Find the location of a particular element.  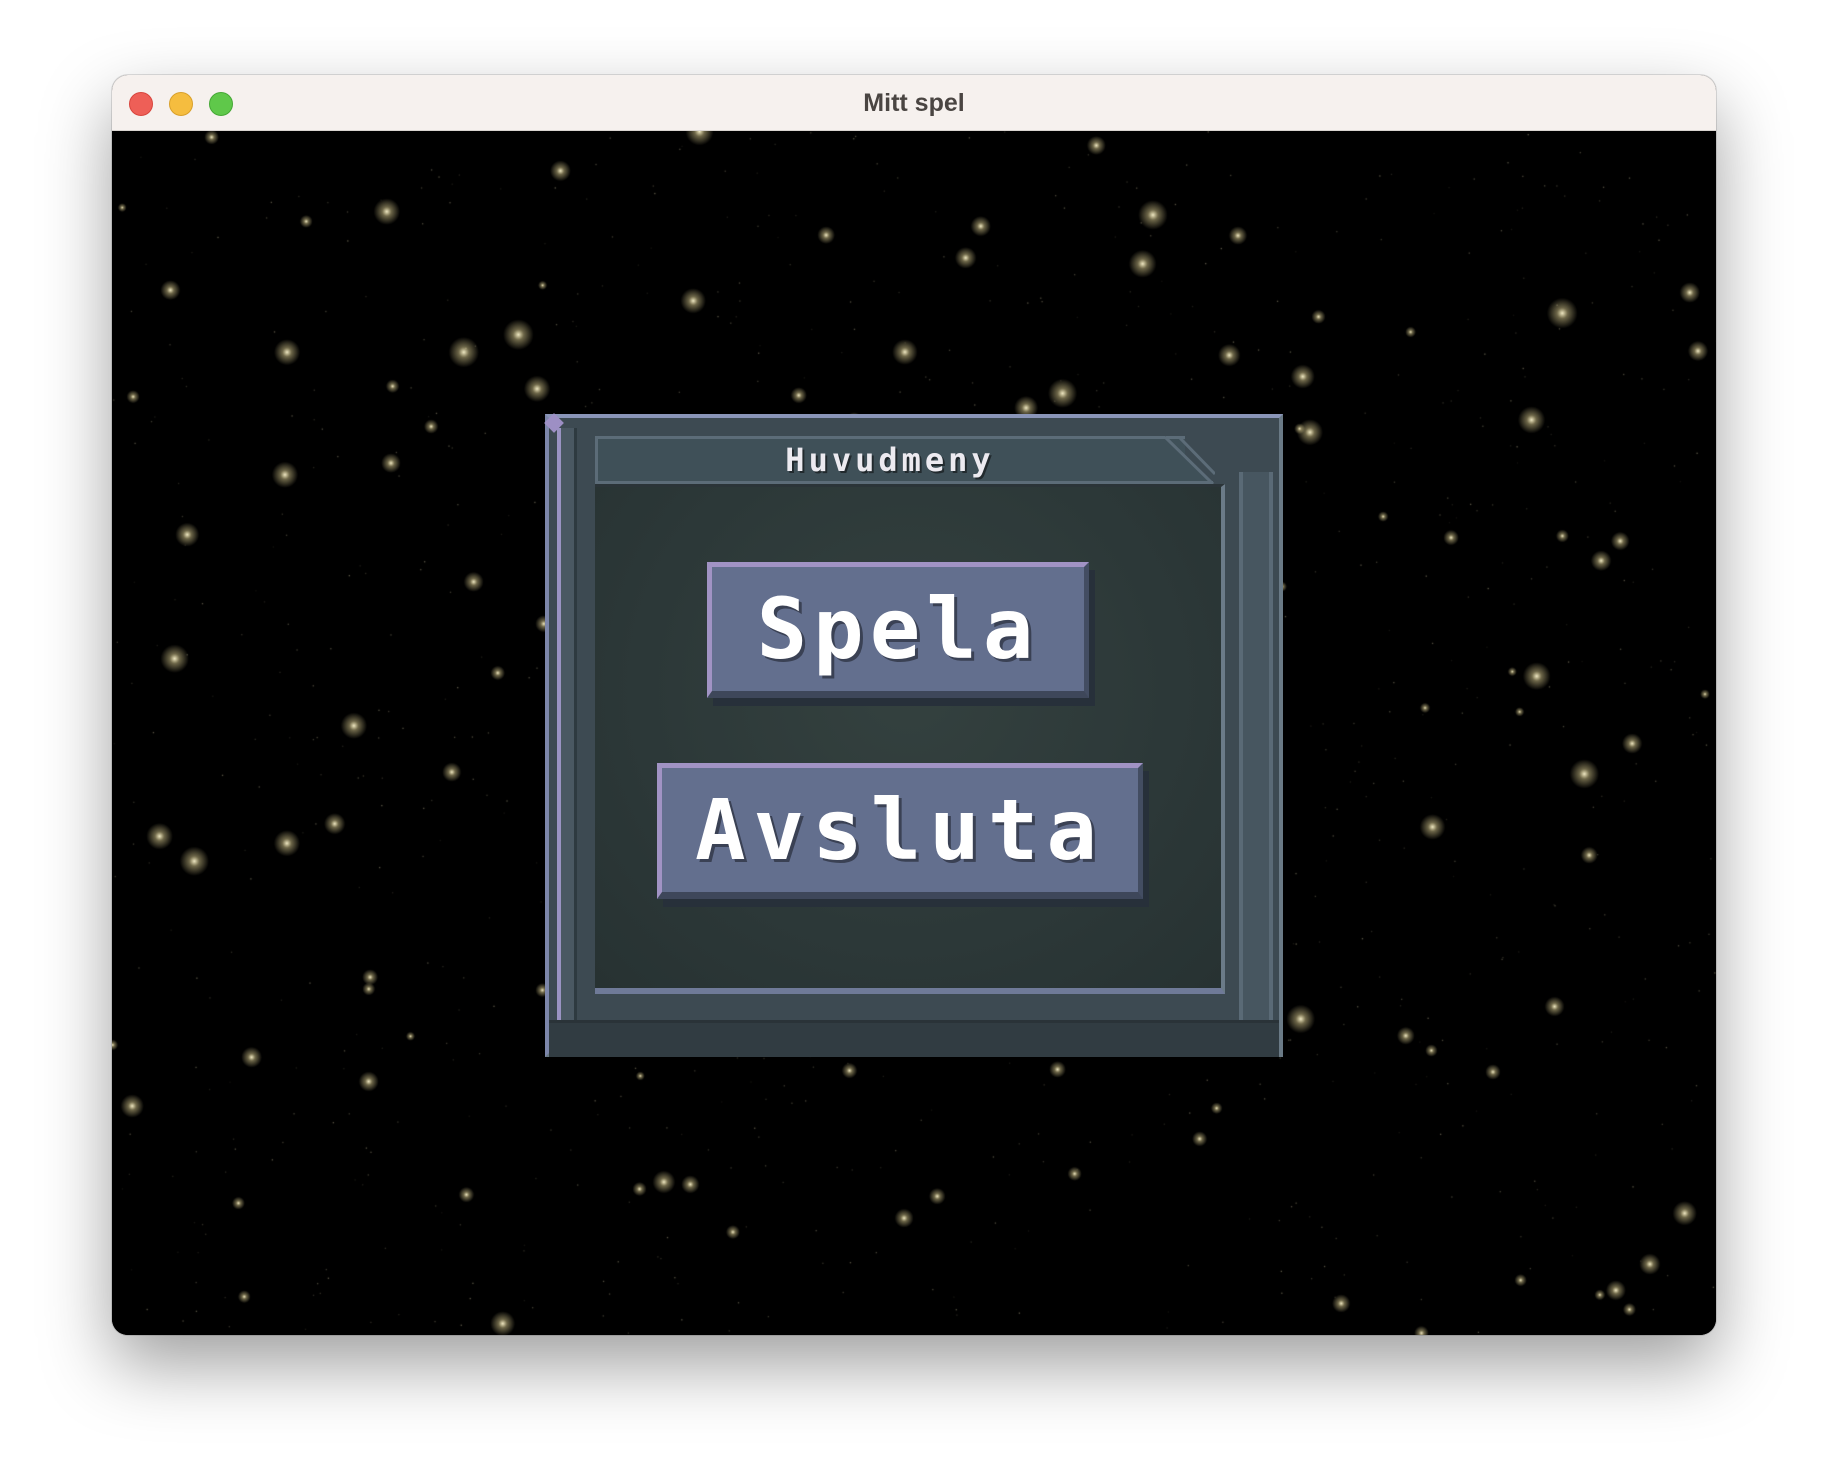

title-bar: Mitt spel is located at coordinates (914, 103).